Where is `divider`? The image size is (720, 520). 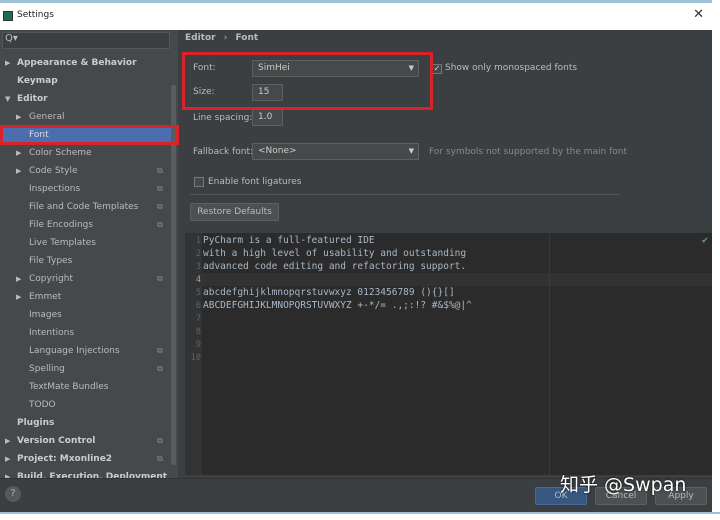
divider is located at coordinates (405, 194).